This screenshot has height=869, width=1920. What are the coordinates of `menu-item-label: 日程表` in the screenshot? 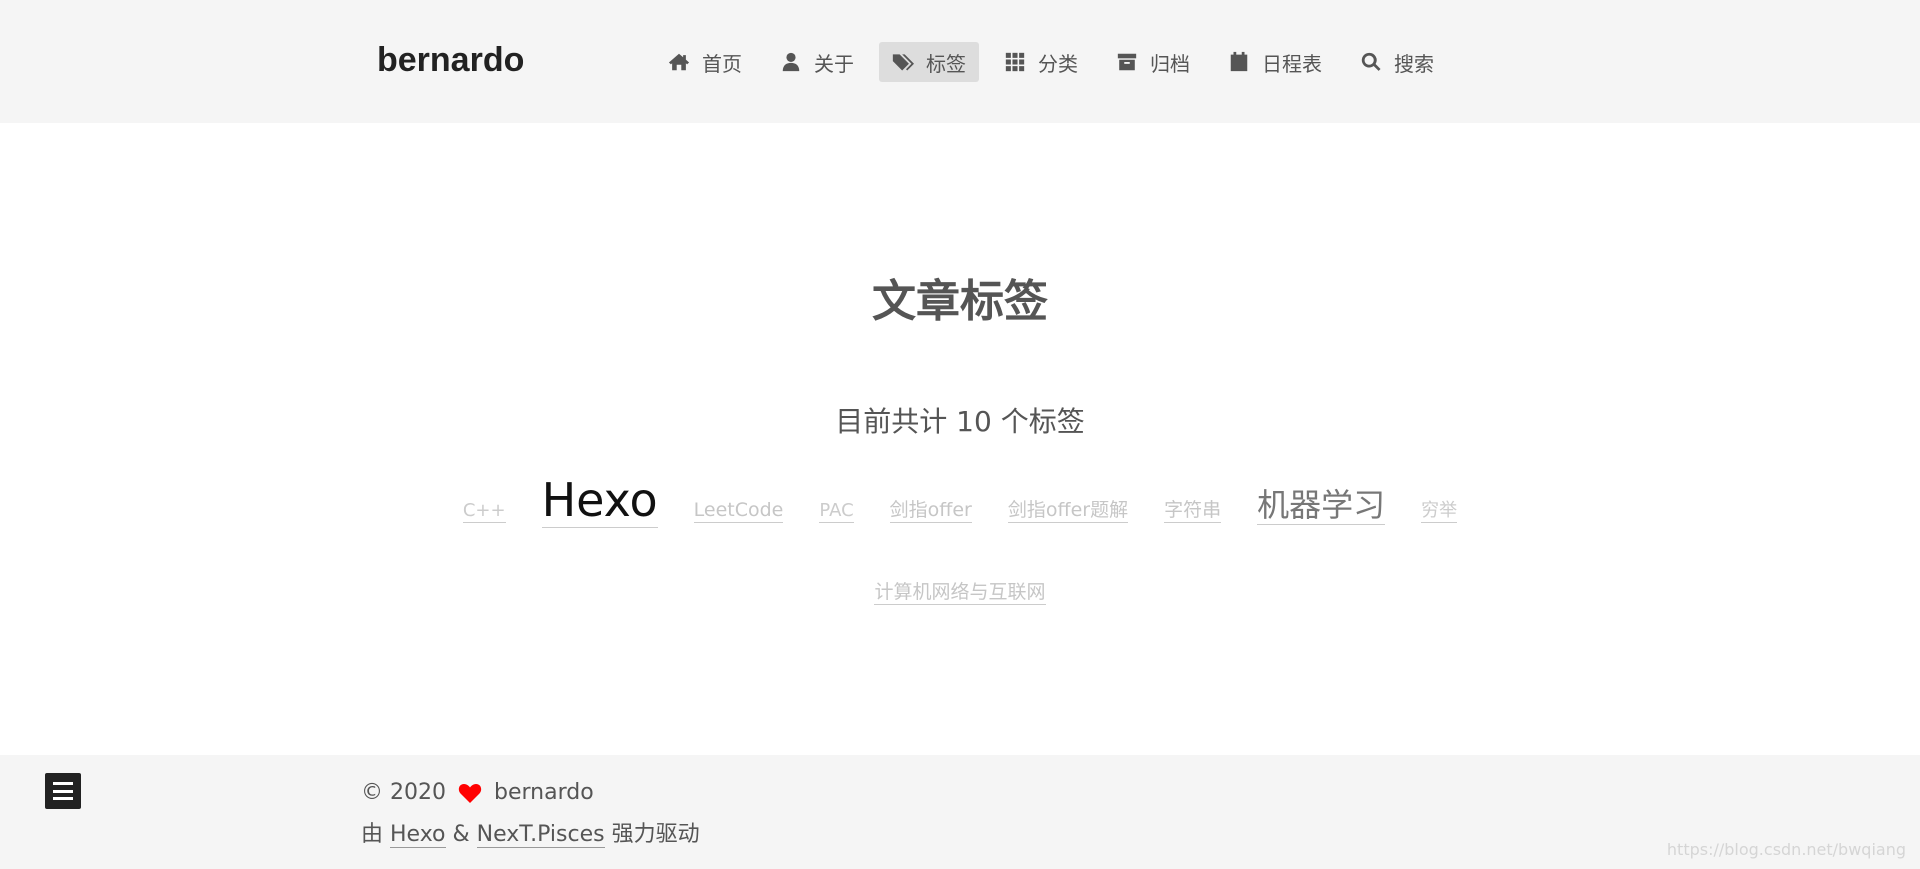 It's located at (1292, 63).